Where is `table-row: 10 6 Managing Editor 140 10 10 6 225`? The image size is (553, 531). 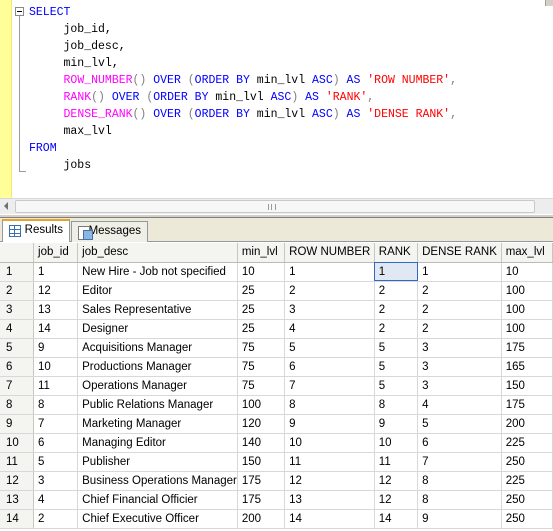
table-row: 10 6 Managing Editor 140 10 10 6 225 is located at coordinates (276, 443).